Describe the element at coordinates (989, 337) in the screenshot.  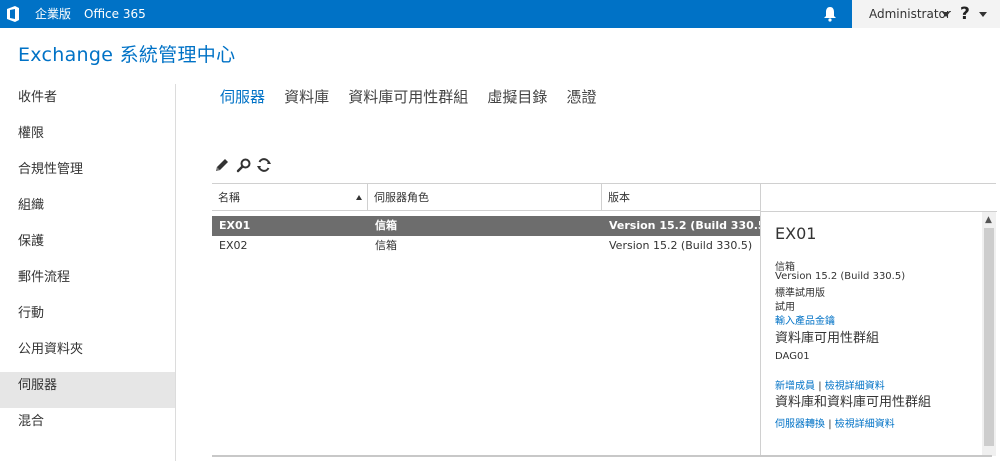
I see `scrollbar-thumb` at that location.